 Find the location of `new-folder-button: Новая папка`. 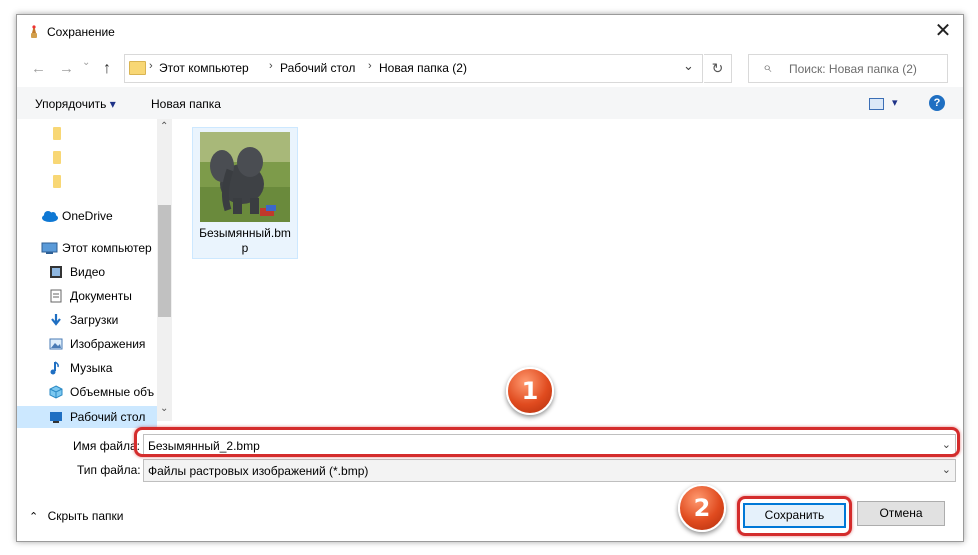

new-folder-button: Новая папка is located at coordinates (186, 104).